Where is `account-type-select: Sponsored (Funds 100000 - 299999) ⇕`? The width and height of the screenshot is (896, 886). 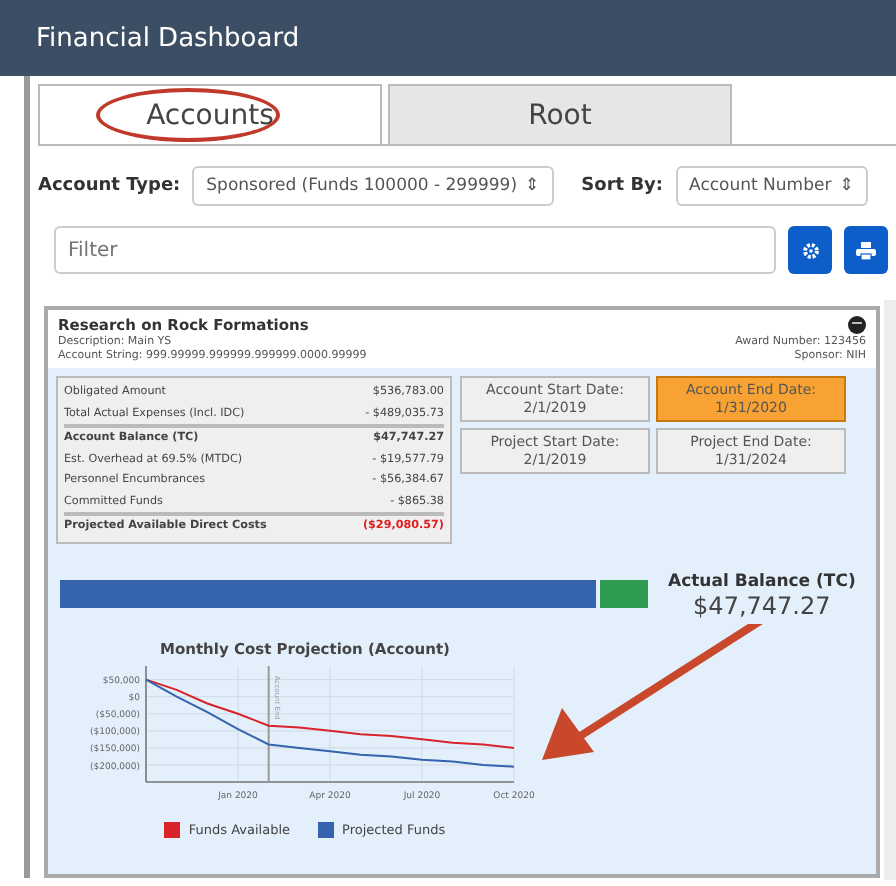
account-type-select: Sponsored (Funds 100000 - 299999) ⇕ is located at coordinates (373, 186).